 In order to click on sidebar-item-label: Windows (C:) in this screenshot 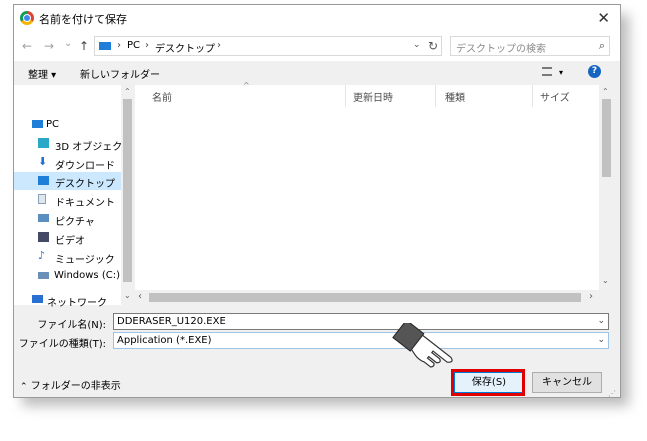, I will do `click(87, 275)`.